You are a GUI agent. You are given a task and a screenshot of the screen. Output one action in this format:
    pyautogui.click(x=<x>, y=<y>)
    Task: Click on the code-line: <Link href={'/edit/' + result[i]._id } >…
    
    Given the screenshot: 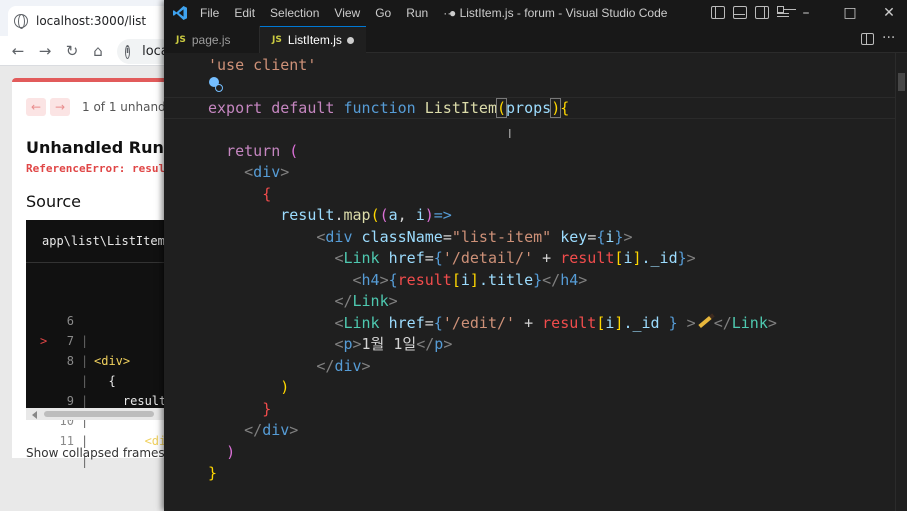 What is the action you would take?
    pyautogui.click(x=555, y=323)
    